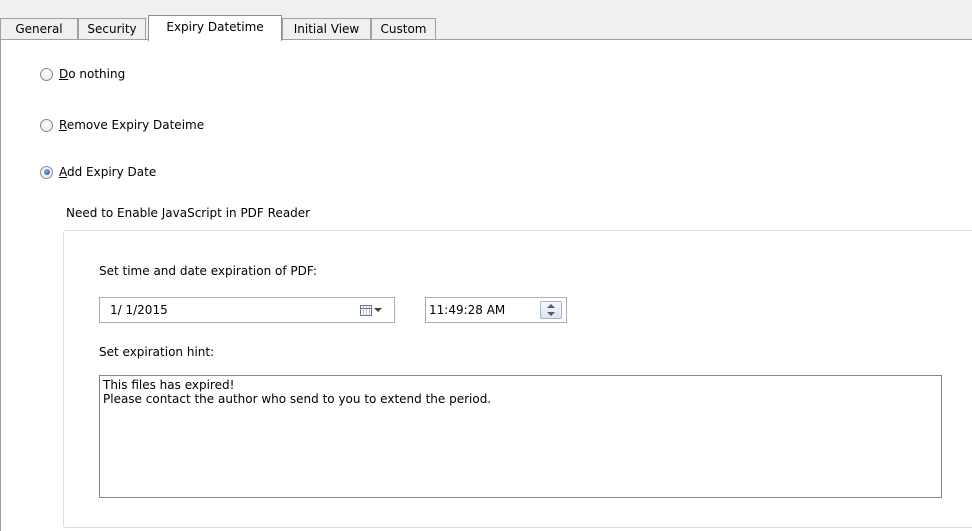 This screenshot has width=972, height=531. What do you see at coordinates (551, 314) in the screenshot?
I see `spin-down-icon` at bounding box center [551, 314].